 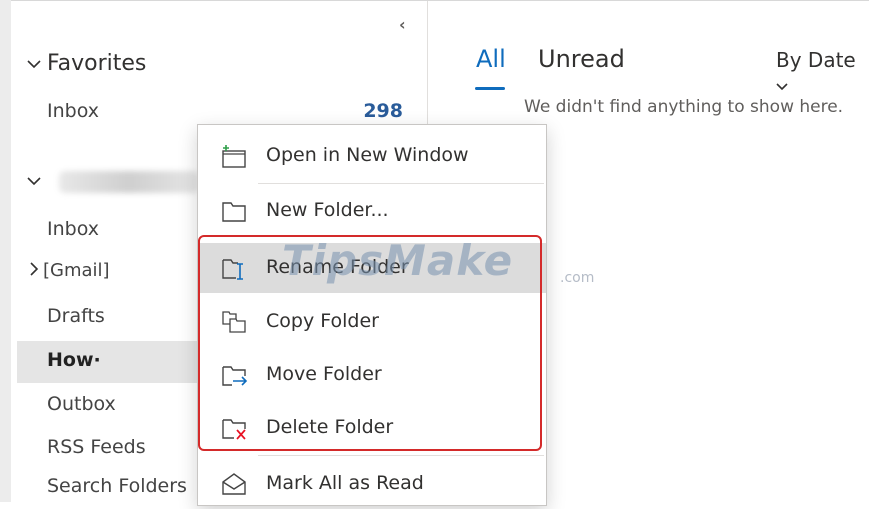 What do you see at coordinates (73, 111) in the screenshot?
I see `favorites-inbox: Inbox` at bounding box center [73, 111].